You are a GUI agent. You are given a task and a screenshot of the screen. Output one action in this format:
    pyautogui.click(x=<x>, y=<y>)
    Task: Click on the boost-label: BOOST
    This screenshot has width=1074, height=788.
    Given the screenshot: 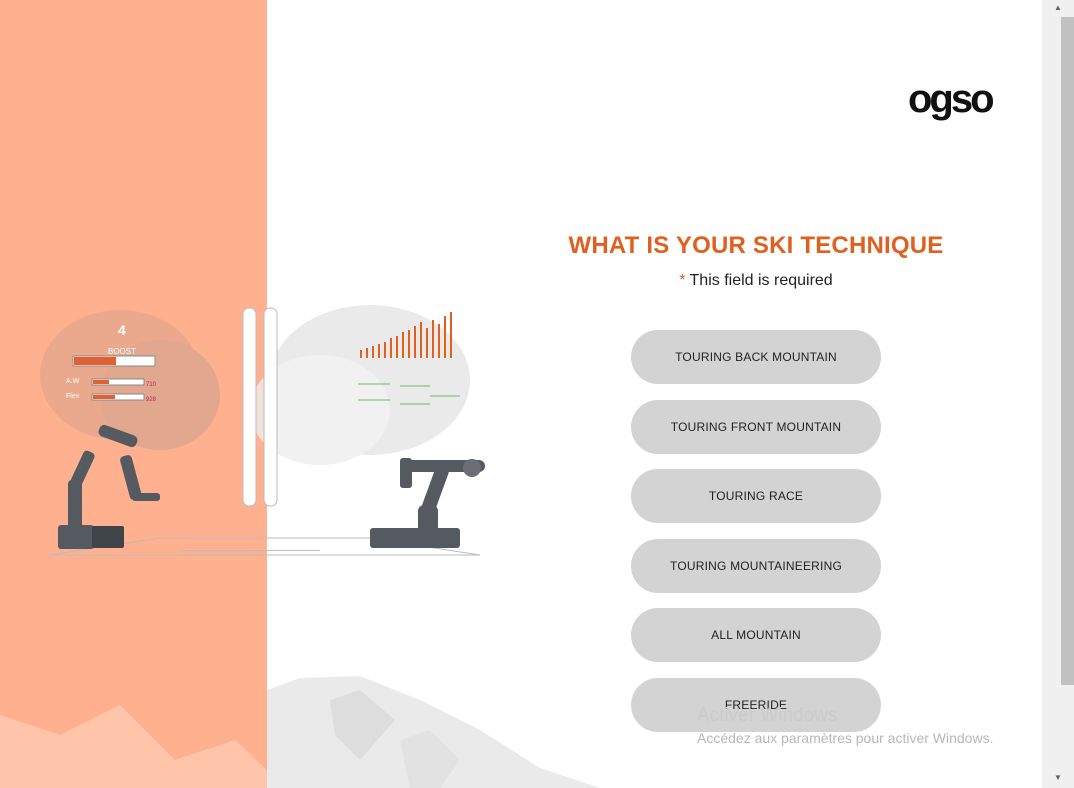 What is the action you would take?
    pyautogui.click(x=122, y=351)
    